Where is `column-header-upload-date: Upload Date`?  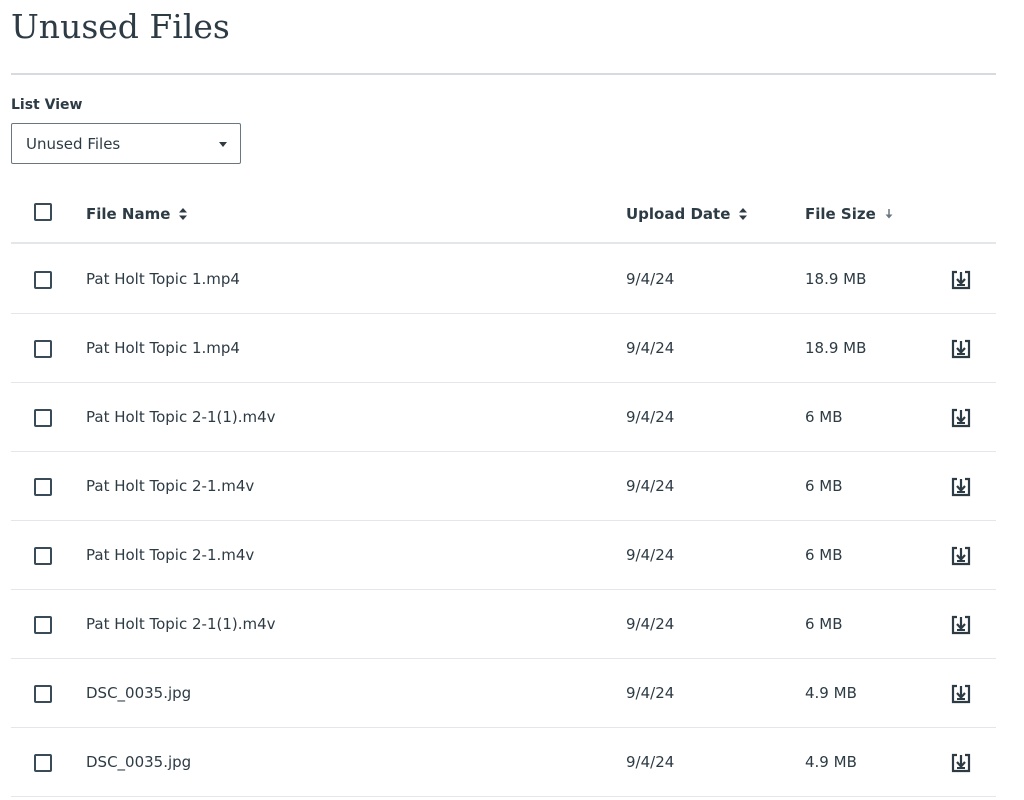
column-header-upload-date: Upload Date is located at coordinates (687, 214).